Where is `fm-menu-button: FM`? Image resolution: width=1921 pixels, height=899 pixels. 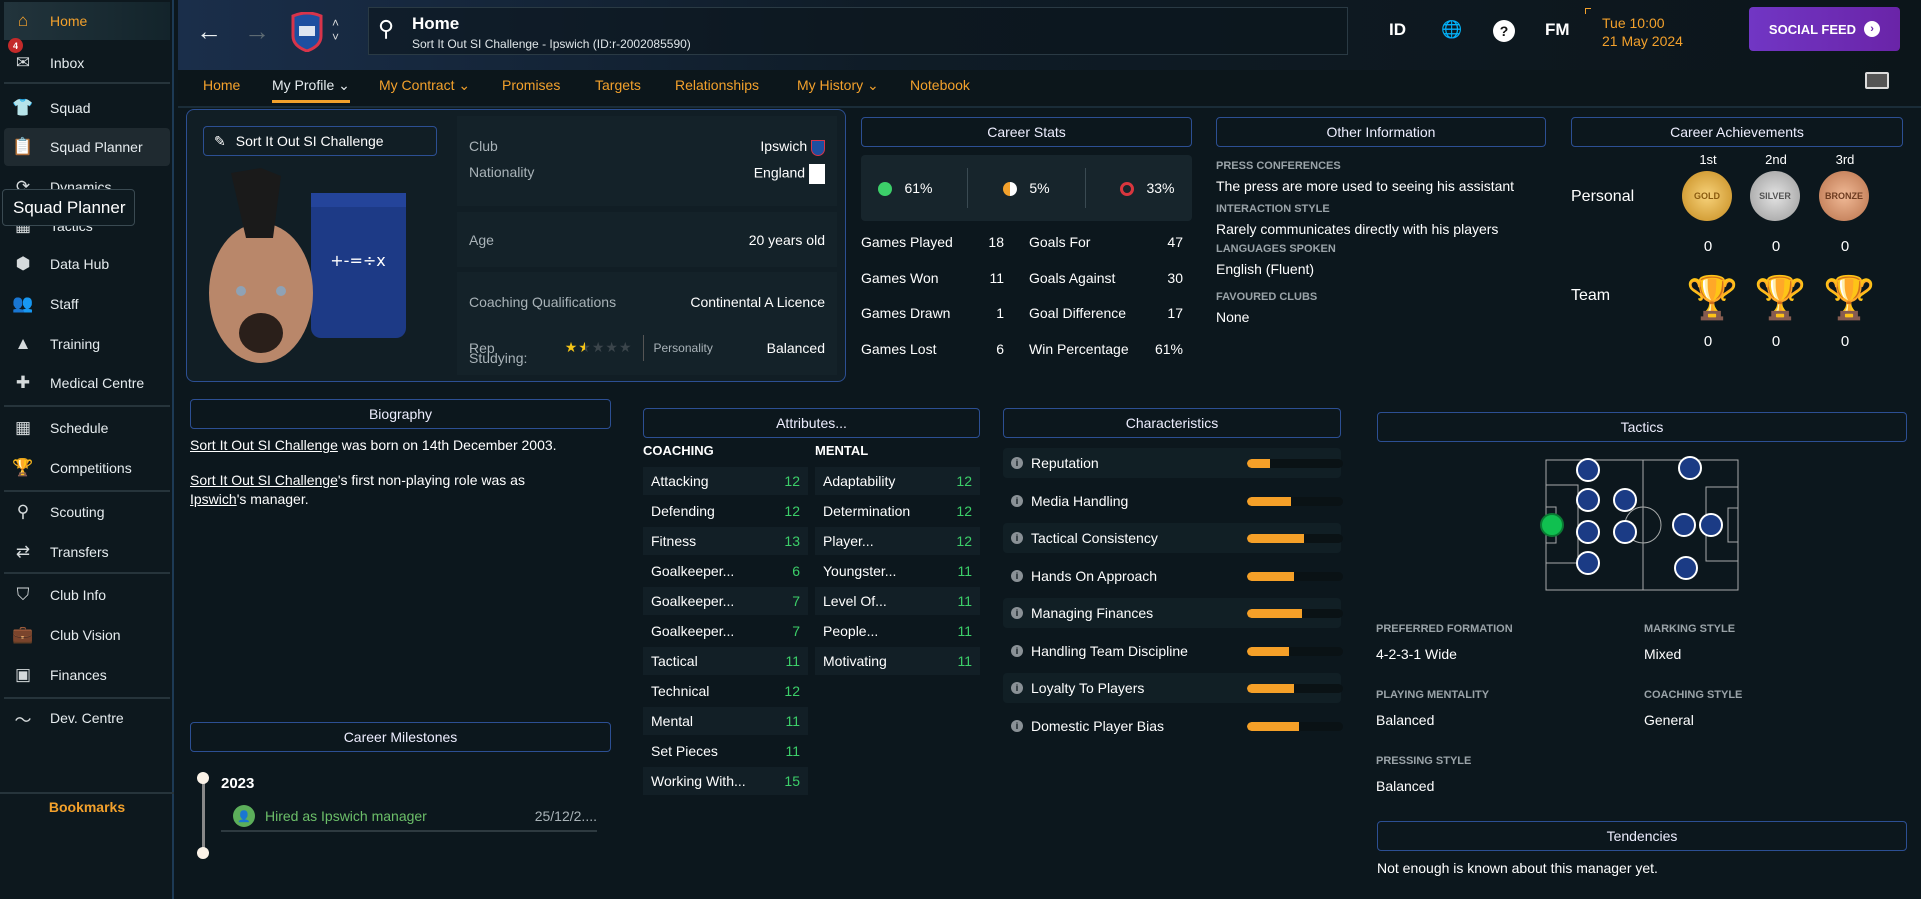 fm-menu-button: FM is located at coordinates (1557, 30).